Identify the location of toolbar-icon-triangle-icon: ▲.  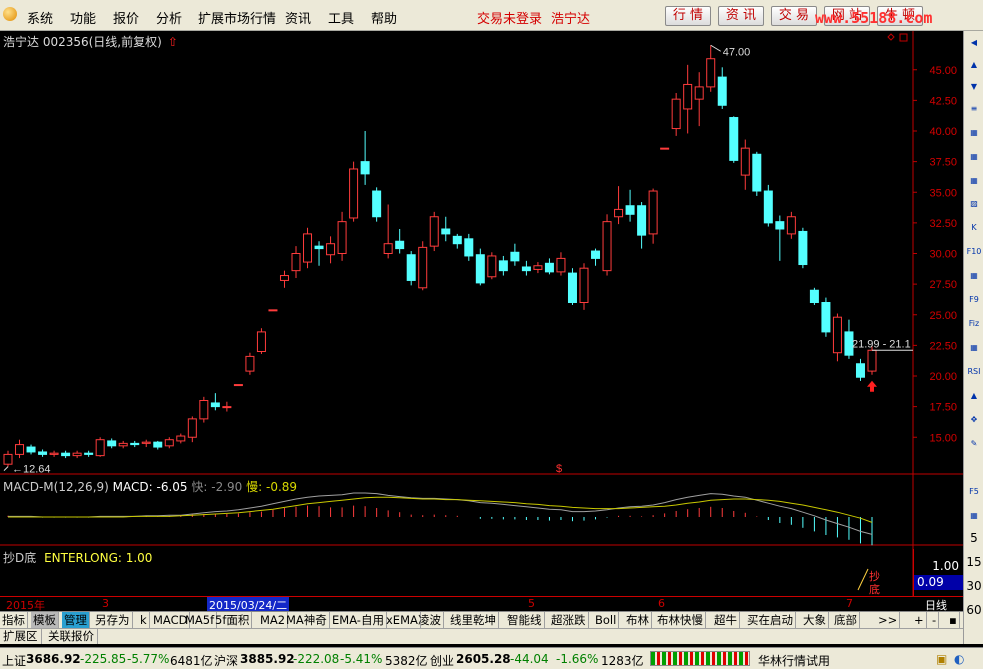
(974, 396).